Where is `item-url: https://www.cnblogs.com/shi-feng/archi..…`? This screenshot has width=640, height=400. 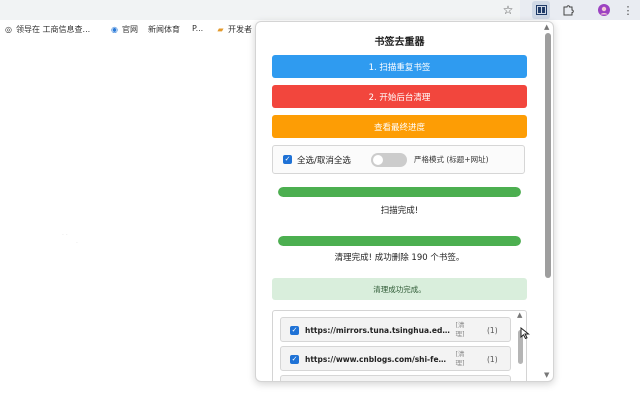 item-url: https://www.cnblogs.com/shi-feng/archi..… is located at coordinates (377, 359).